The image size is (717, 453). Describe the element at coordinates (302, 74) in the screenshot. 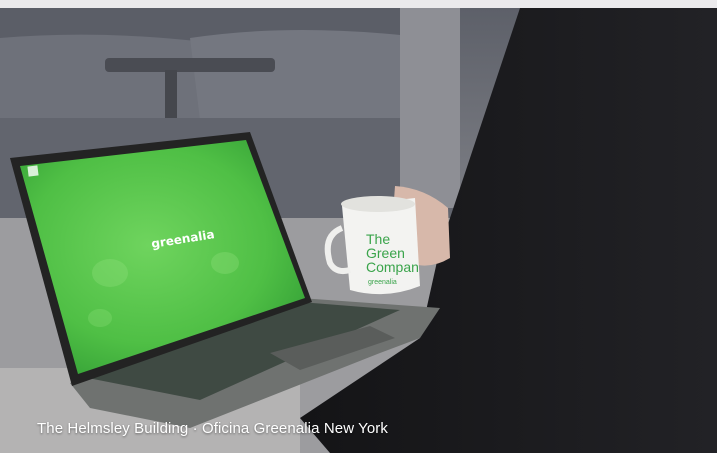

I see `sofa-cushion-right` at that location.